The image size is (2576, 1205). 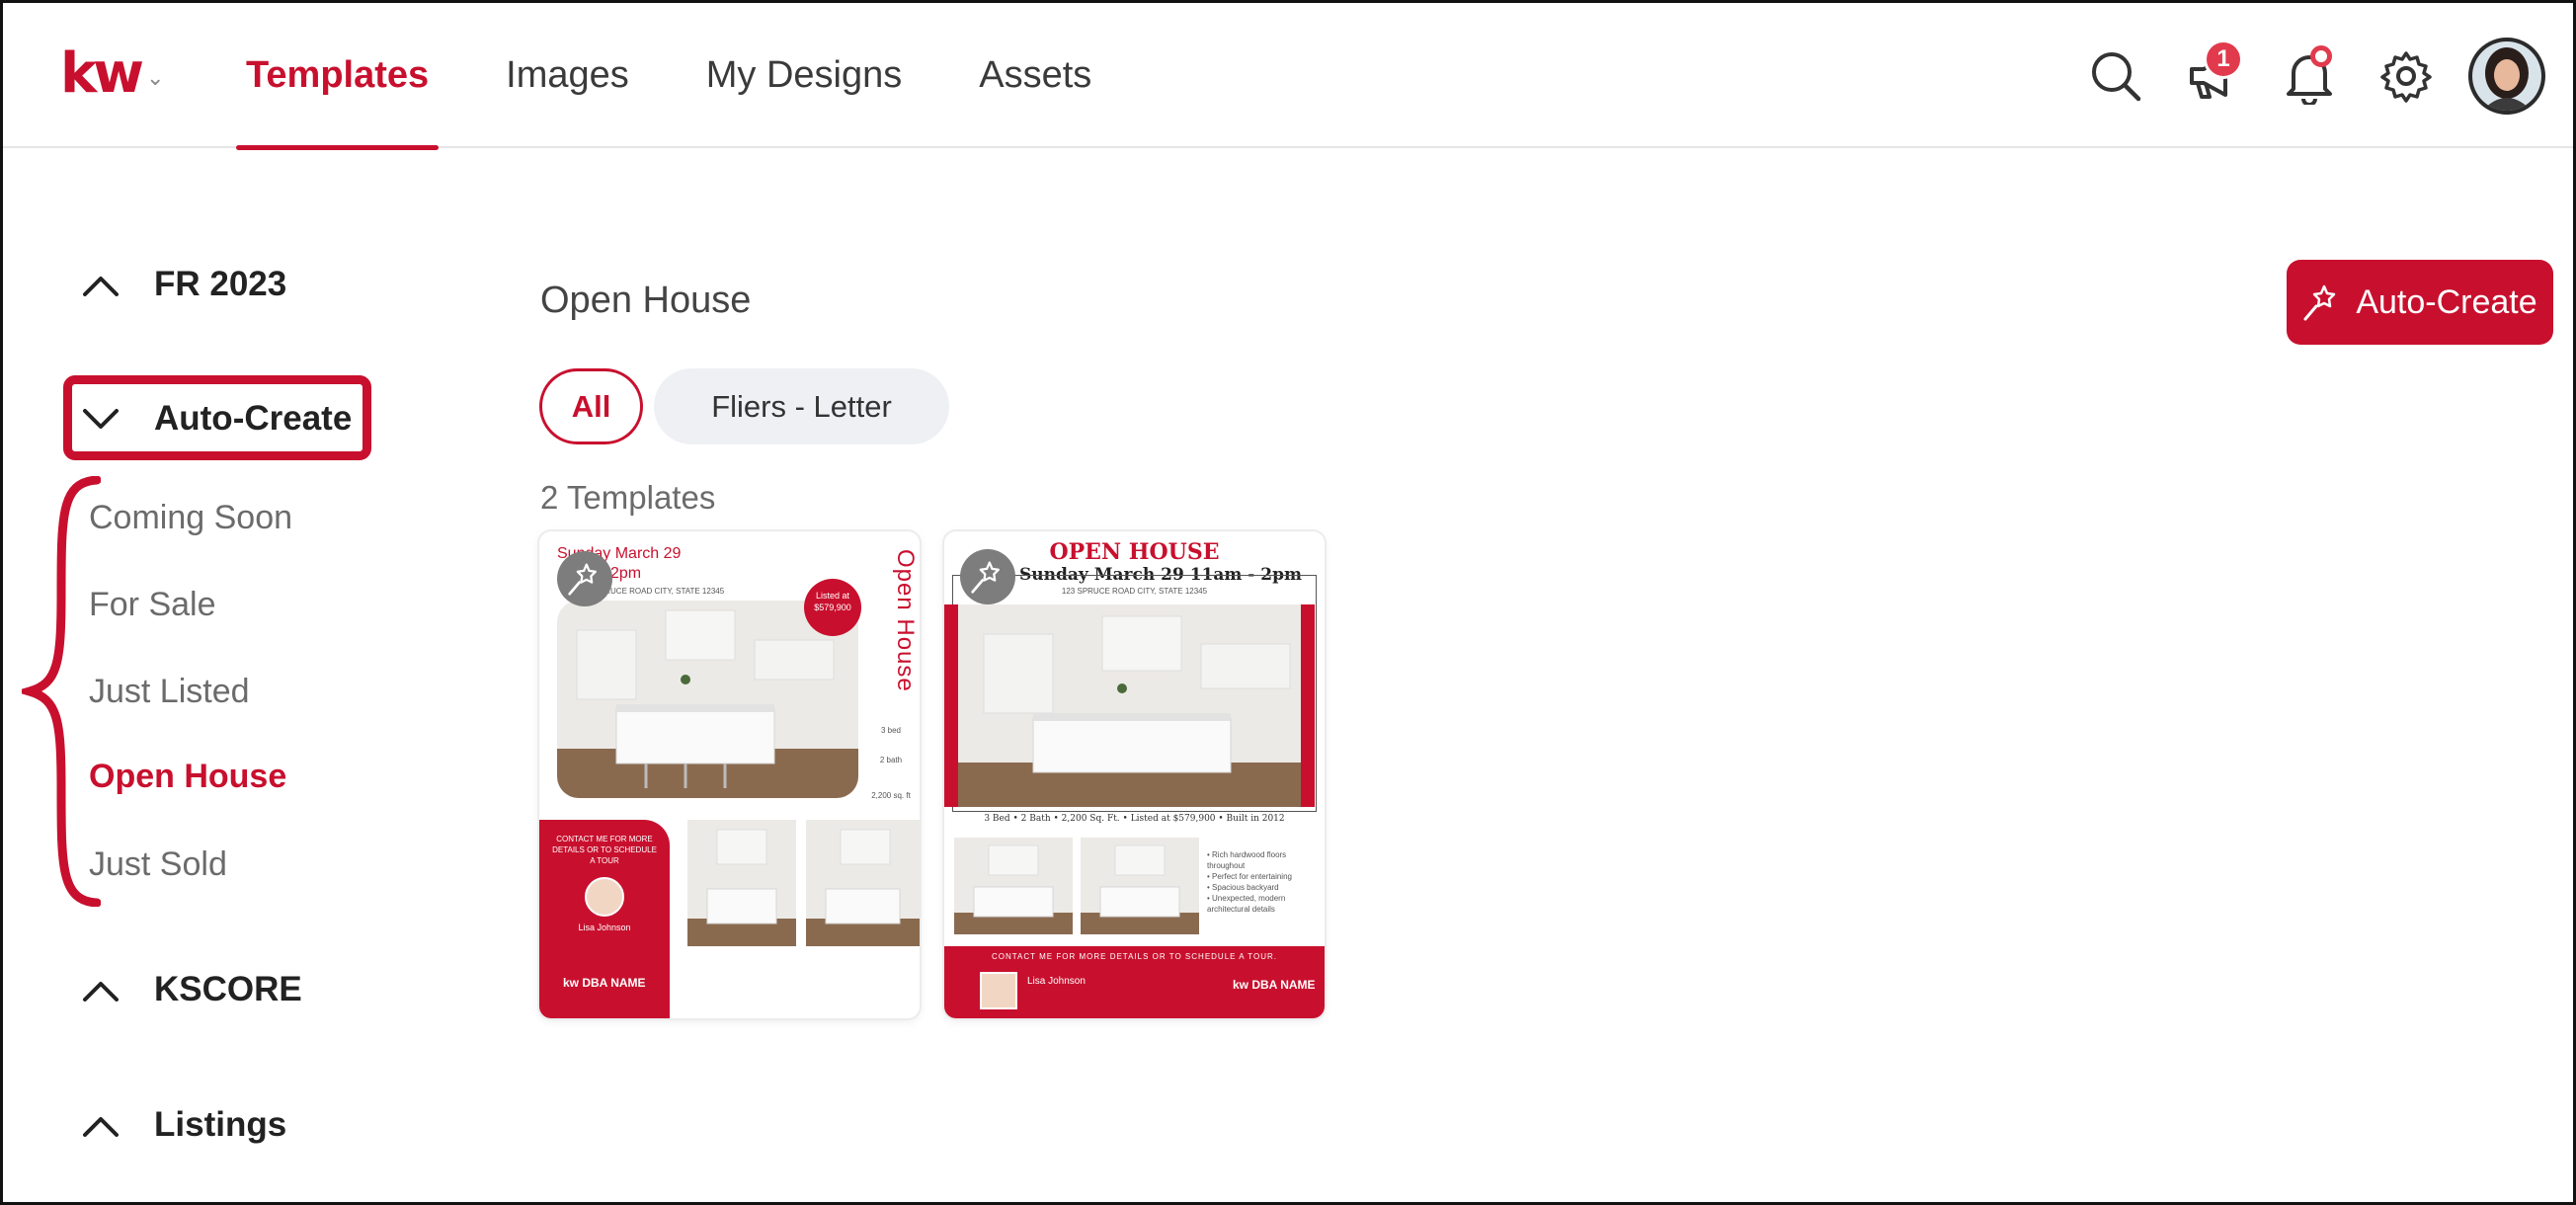 I want to click on page-title: Open House, so click(x=646, y=300).